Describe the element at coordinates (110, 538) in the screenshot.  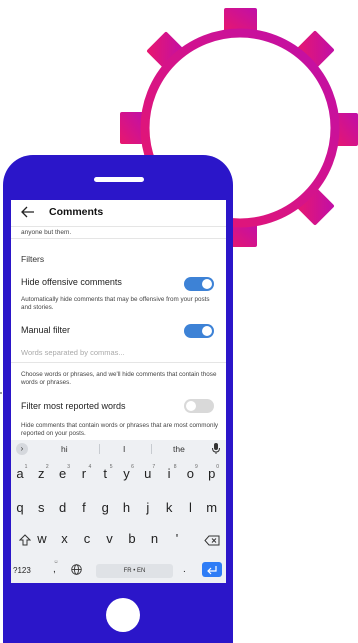
I see `key-v: v` at that location.